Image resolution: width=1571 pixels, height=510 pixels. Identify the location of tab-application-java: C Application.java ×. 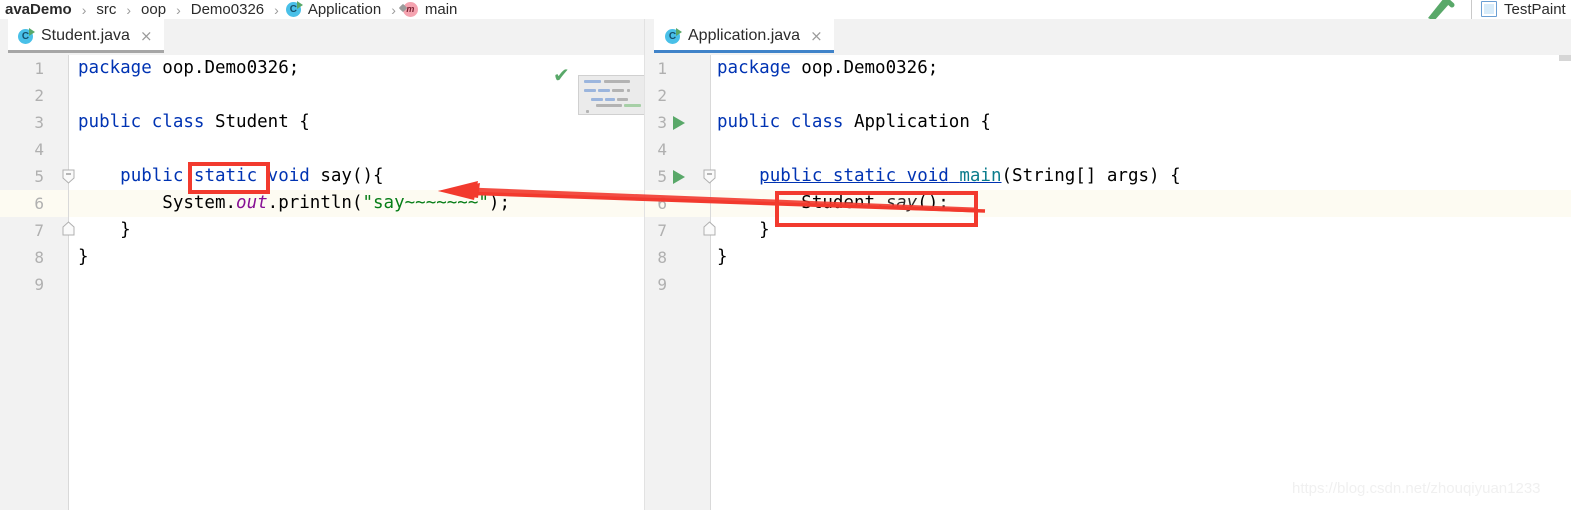
(744, 36).